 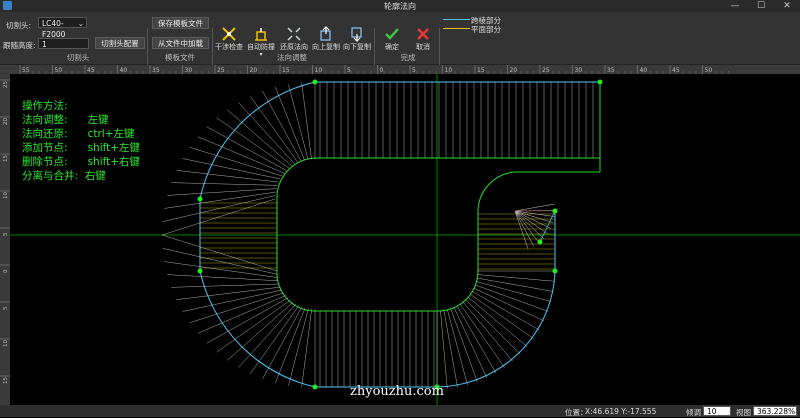 What do you see at coordinates (6, 121) in the screenshot?
I see `v-ruler-label: 20` at bounding box center [6, 121].